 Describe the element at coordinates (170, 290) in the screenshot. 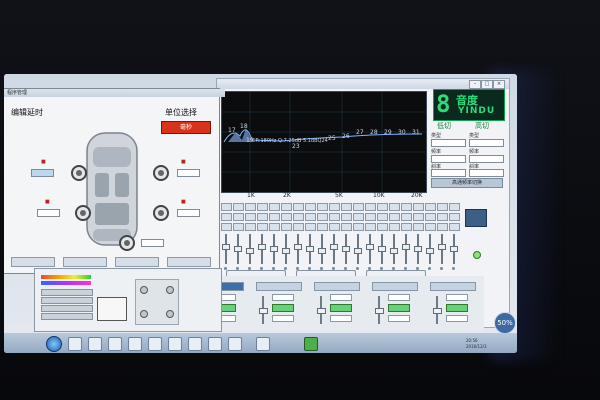

I see `mini-speaker-fr` at that location.